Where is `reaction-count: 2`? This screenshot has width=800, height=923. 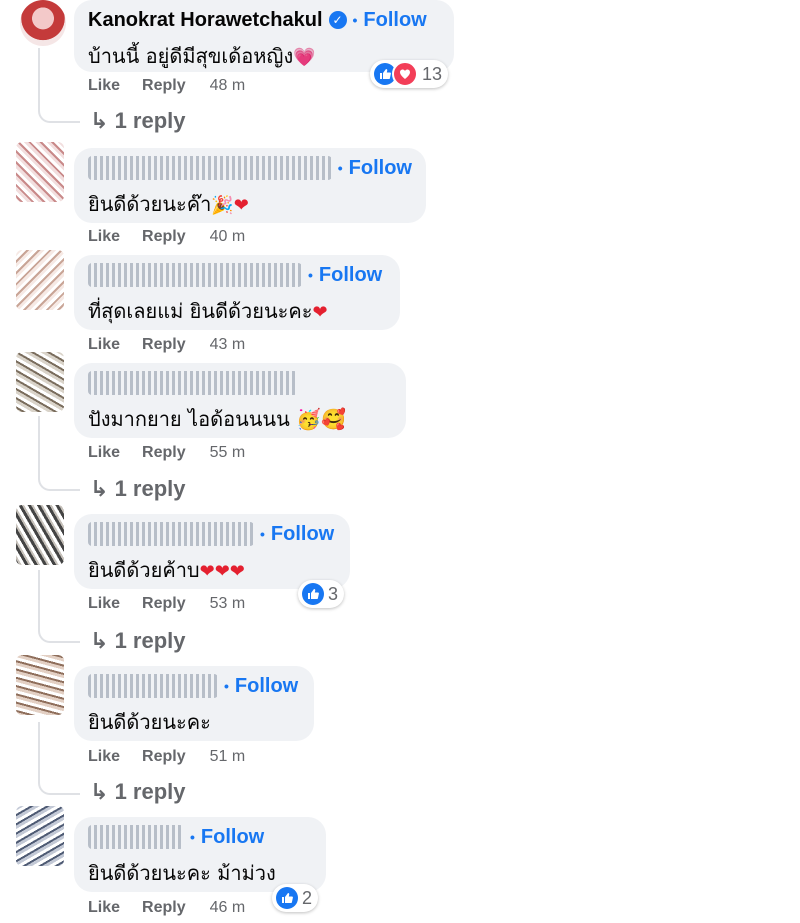 reaction-count: 2 is located at coordinates (307, 897).